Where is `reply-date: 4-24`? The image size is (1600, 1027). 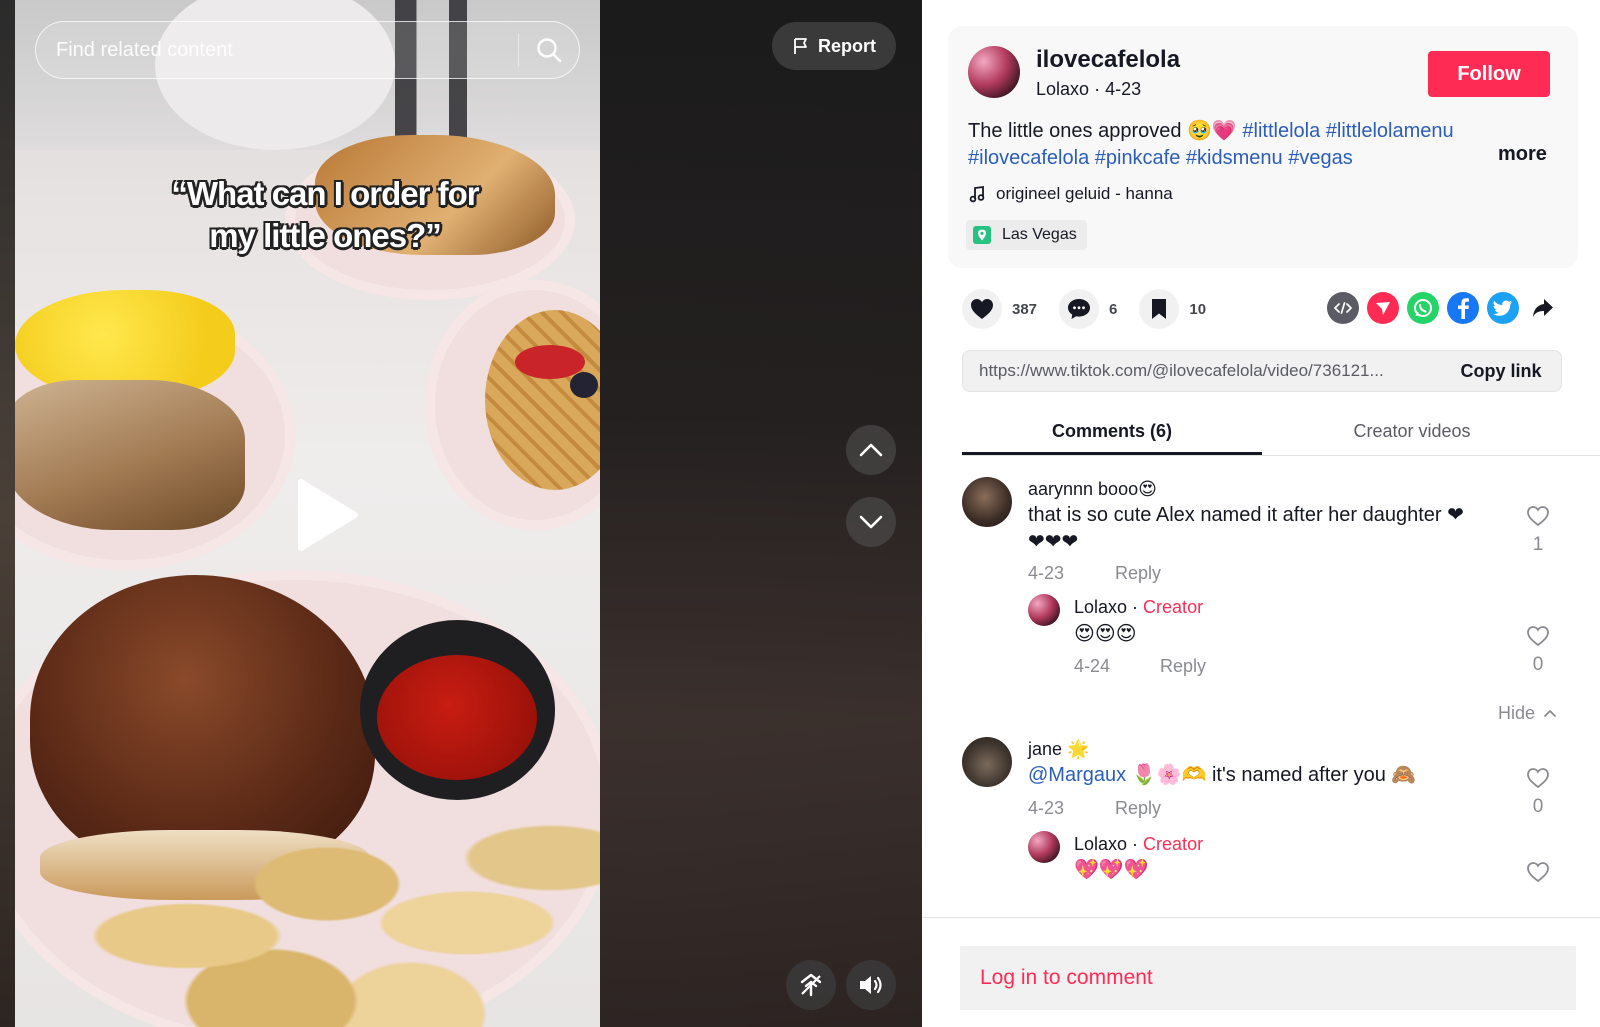
reply-date: 4-24 is located at coordinates (1092, 666).